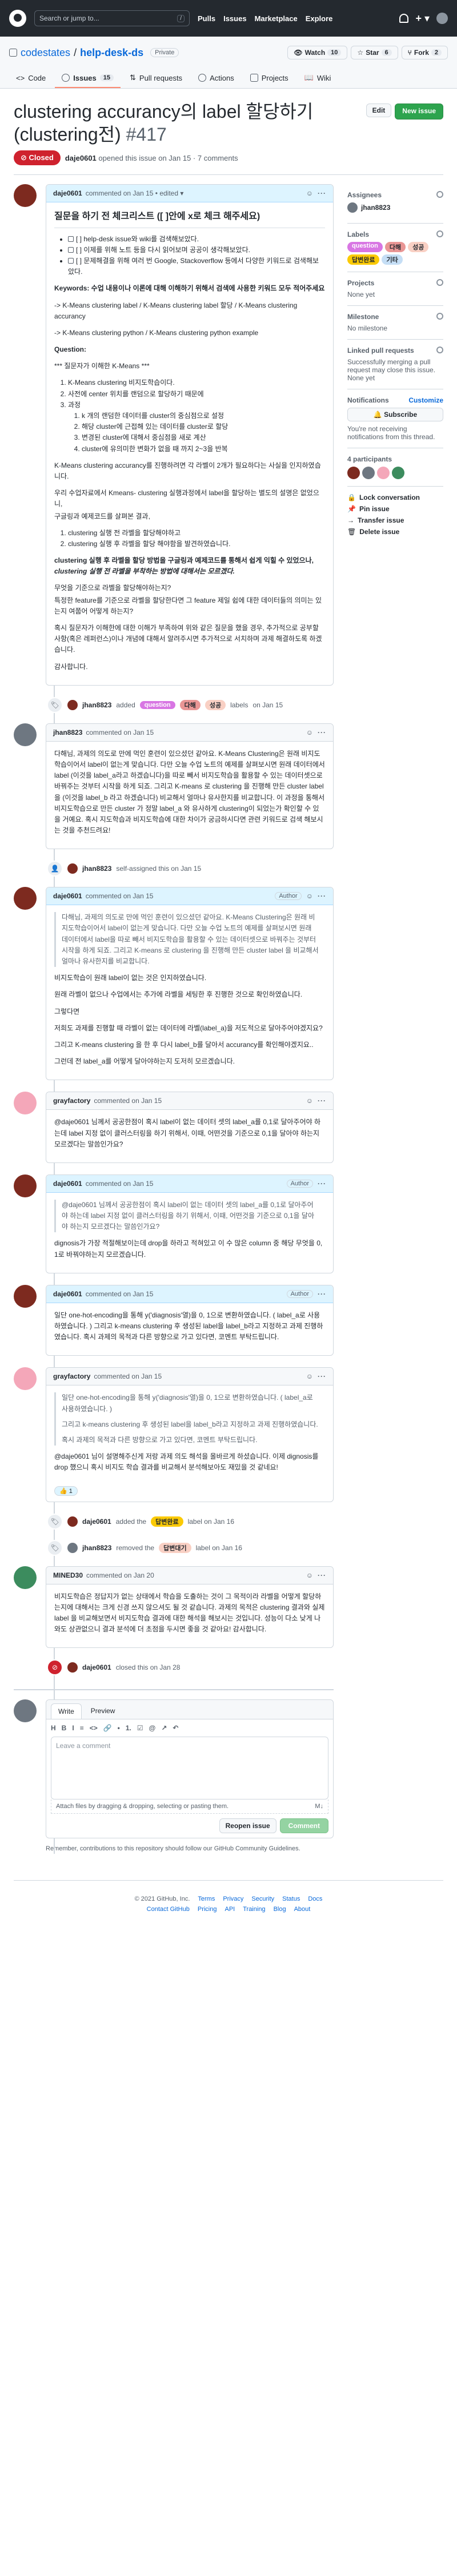  Describe the element at coordinates (73, 1728) in the screenshot. I see `italic-icon: I` at that location.